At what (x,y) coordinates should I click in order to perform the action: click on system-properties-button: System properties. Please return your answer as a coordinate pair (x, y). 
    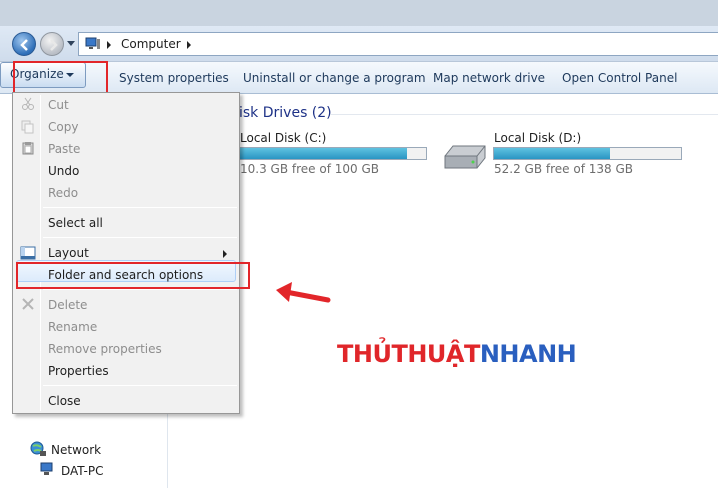
    Looking at the image, I should click on (174, 78).